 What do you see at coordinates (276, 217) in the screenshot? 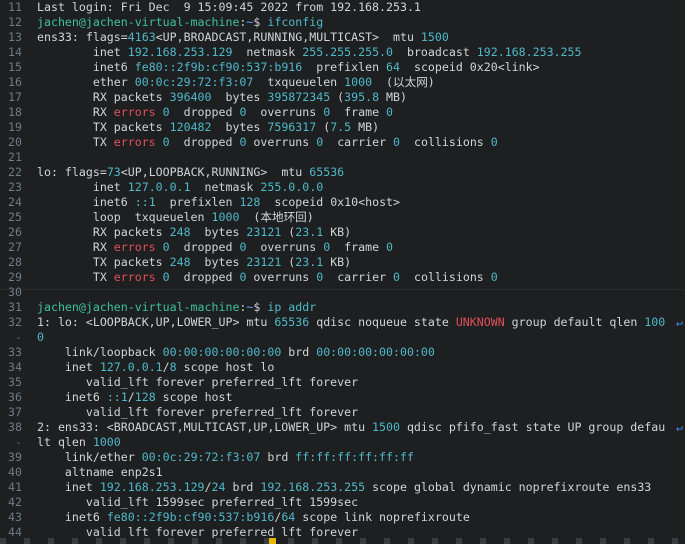
I see `text-segment: (本地环回)` at bounding box center [276, 217].